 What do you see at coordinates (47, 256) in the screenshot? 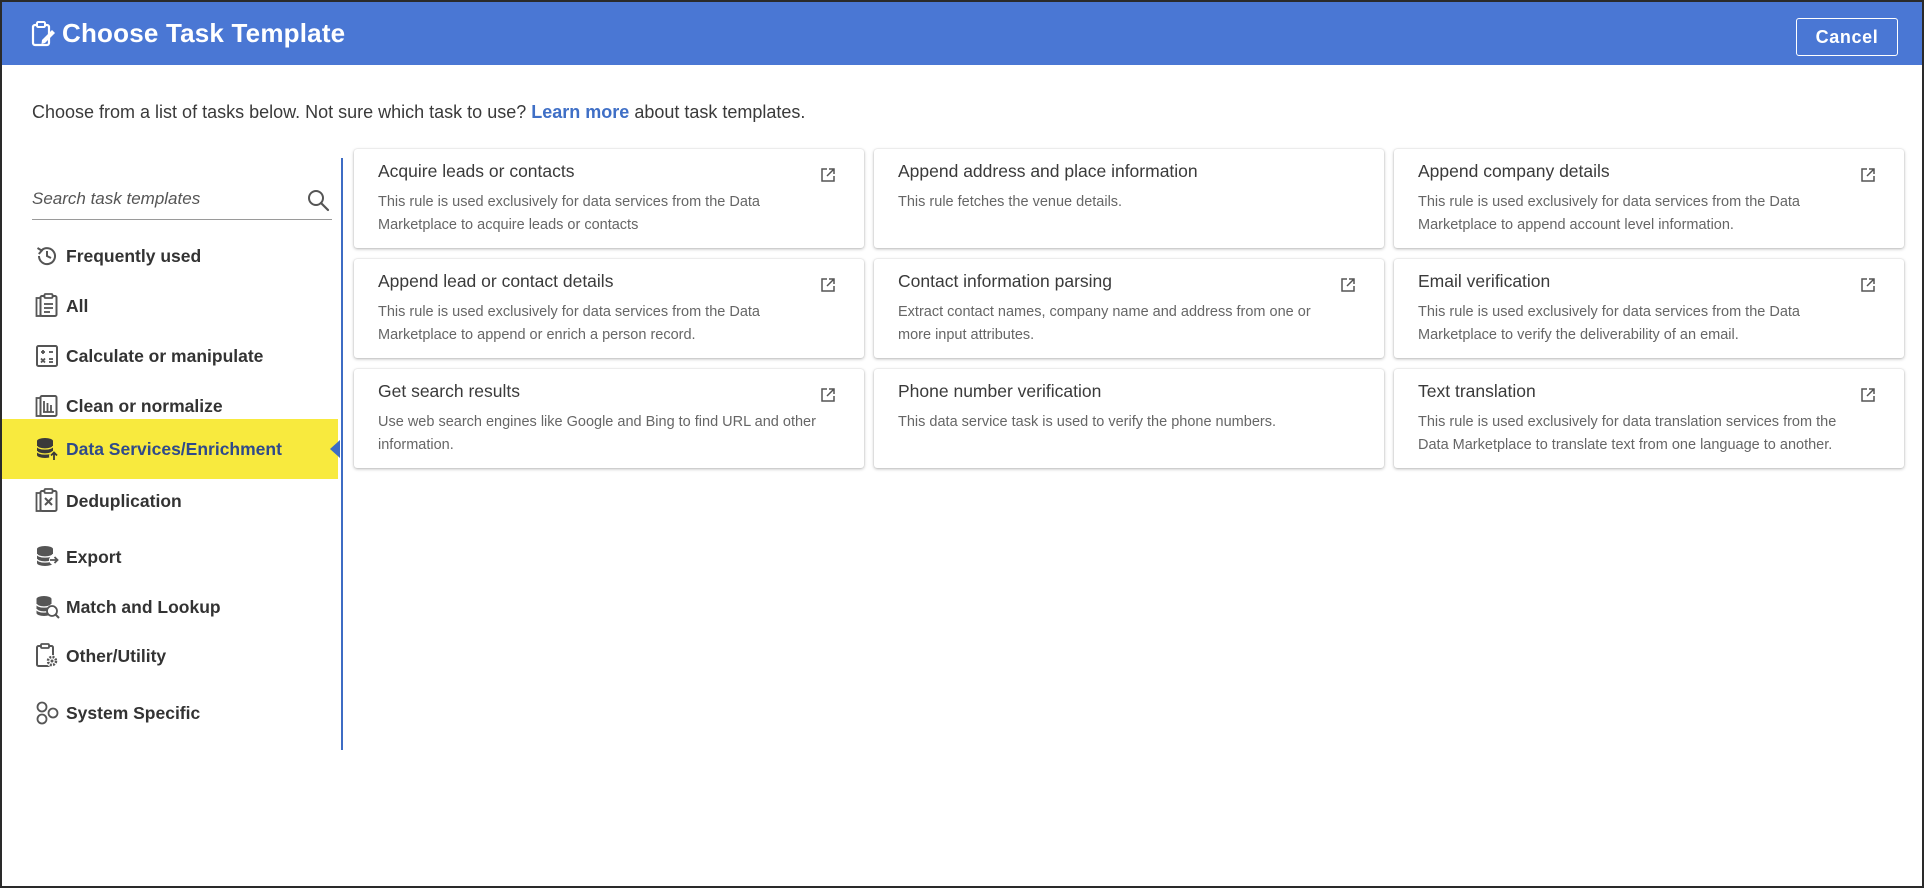
I see `history-icon` at bounding box center [47, 256].